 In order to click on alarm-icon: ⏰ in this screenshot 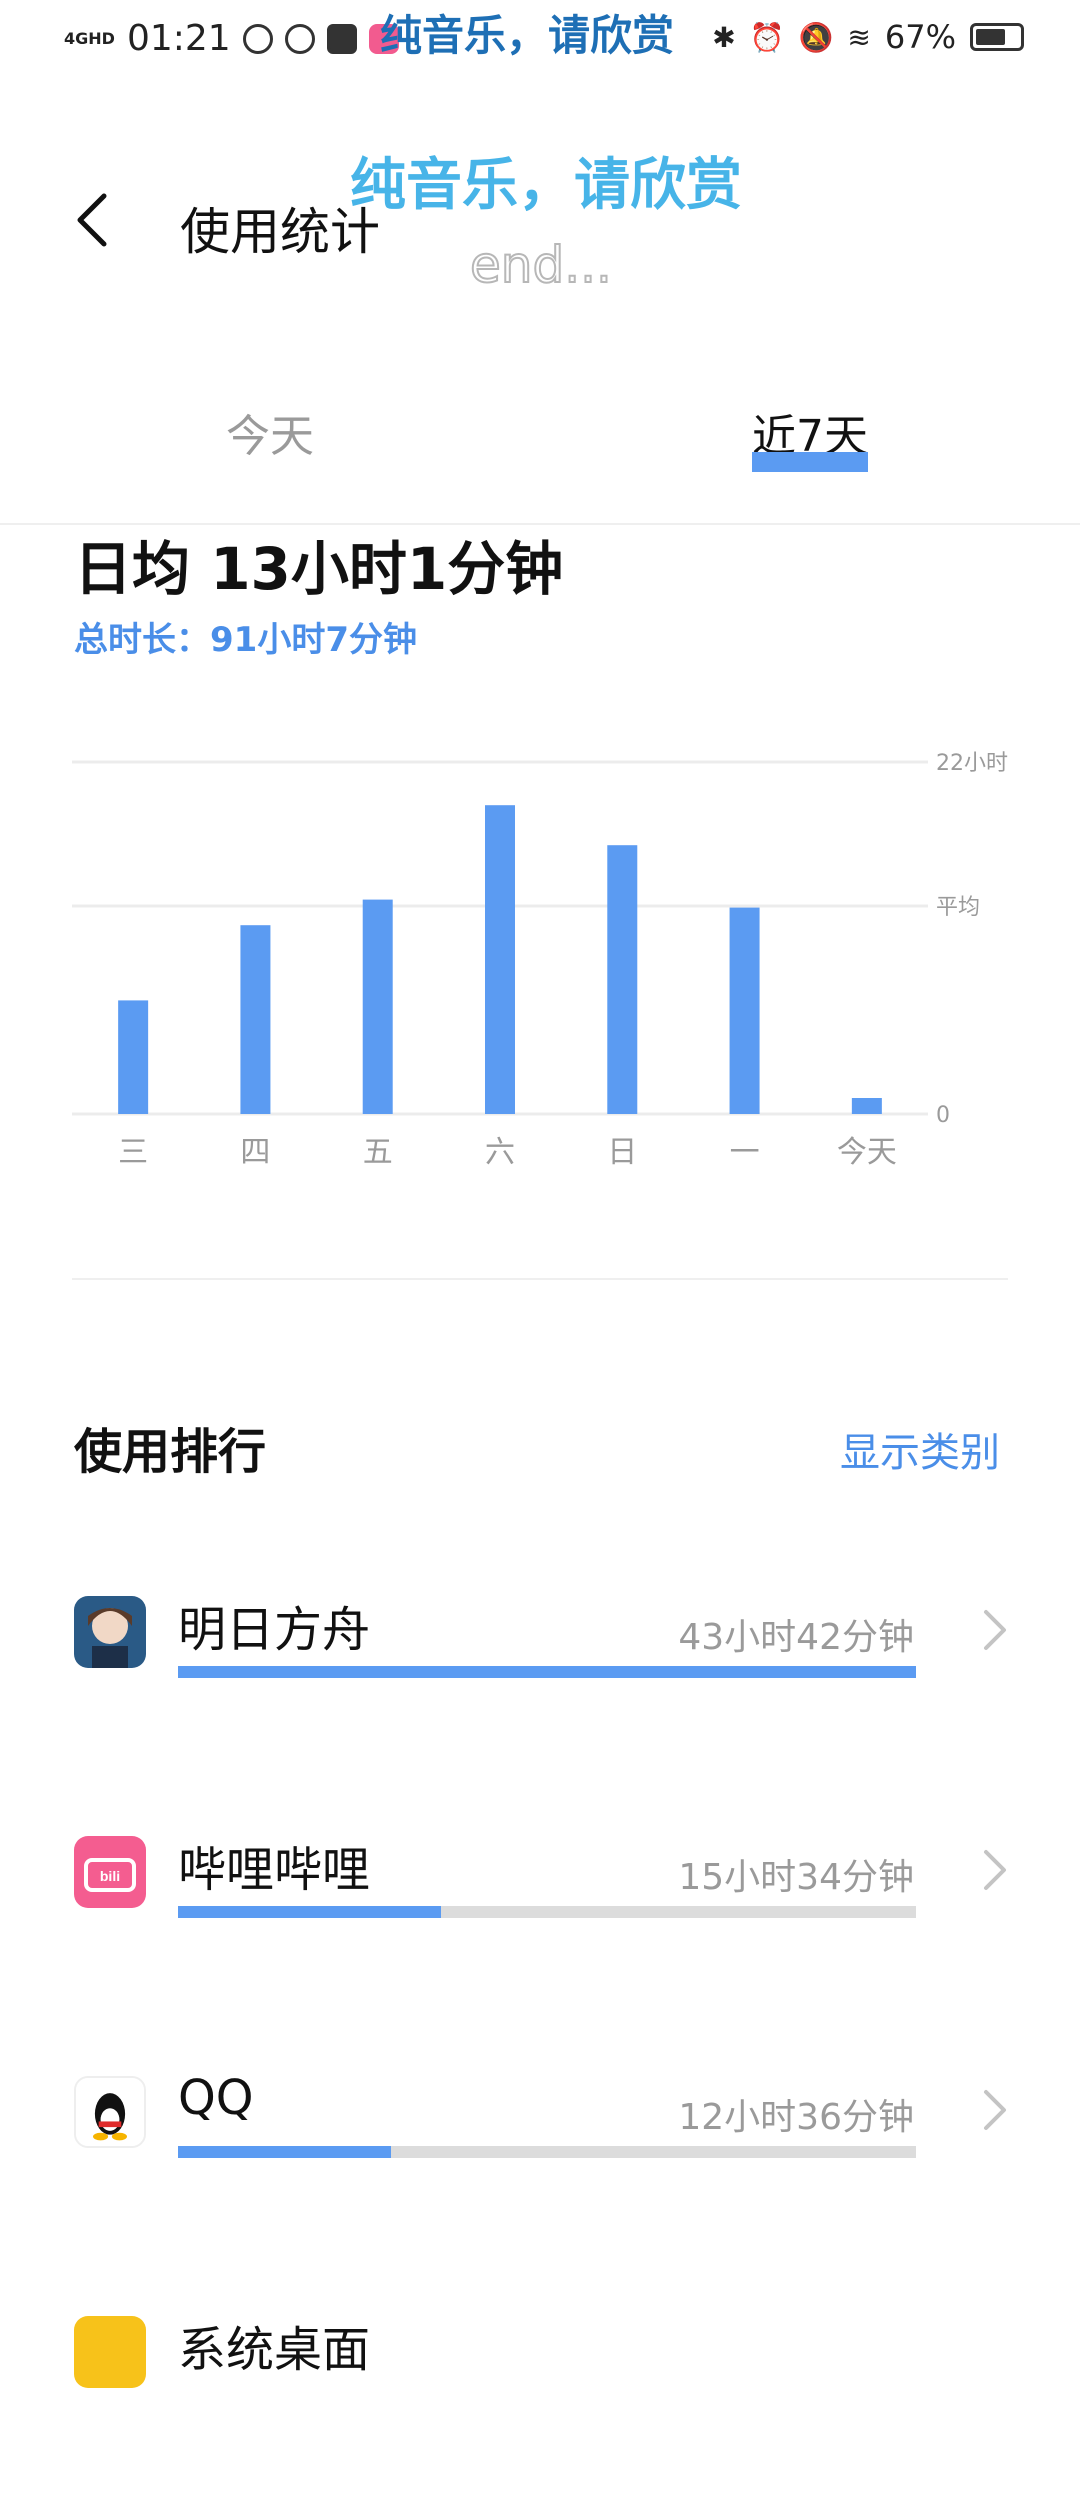, I will do `click(767, 37)`.